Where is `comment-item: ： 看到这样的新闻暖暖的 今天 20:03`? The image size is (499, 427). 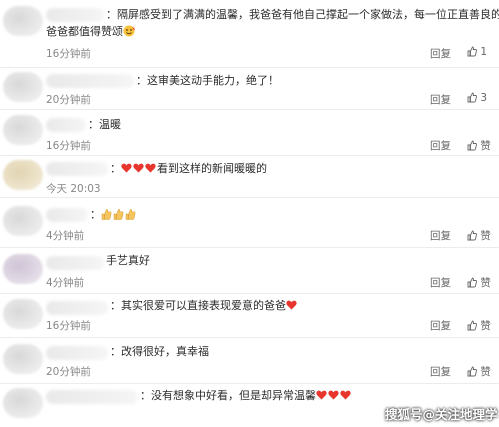
comment-item: ： 看到这样的新闻暖暖的 今天 20:03 is located at coordinates (249, 177).